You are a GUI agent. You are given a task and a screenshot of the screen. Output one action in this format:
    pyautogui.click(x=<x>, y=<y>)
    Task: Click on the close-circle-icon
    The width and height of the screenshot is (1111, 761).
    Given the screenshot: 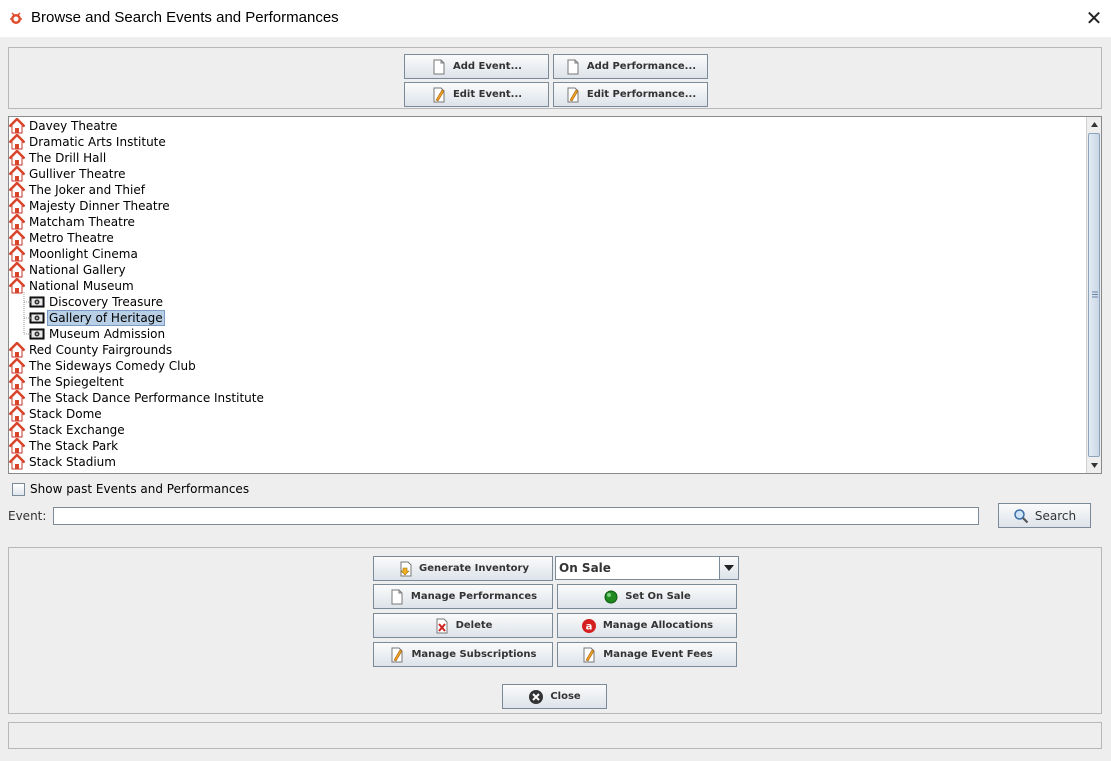 What is the action you would take?
    pyautogui.click(x=536, y=696)
    